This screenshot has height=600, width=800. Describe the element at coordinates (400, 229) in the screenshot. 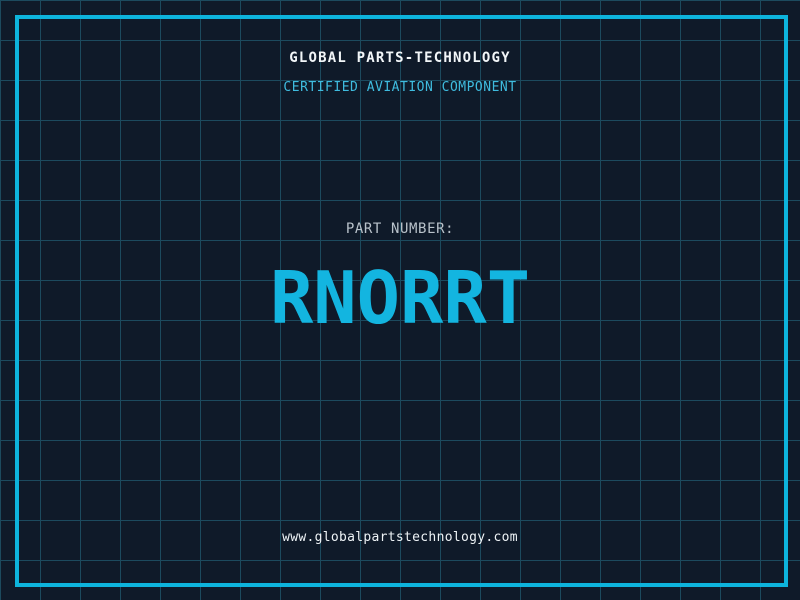

I see `part-number-label: PART NUMBER:` at that location.